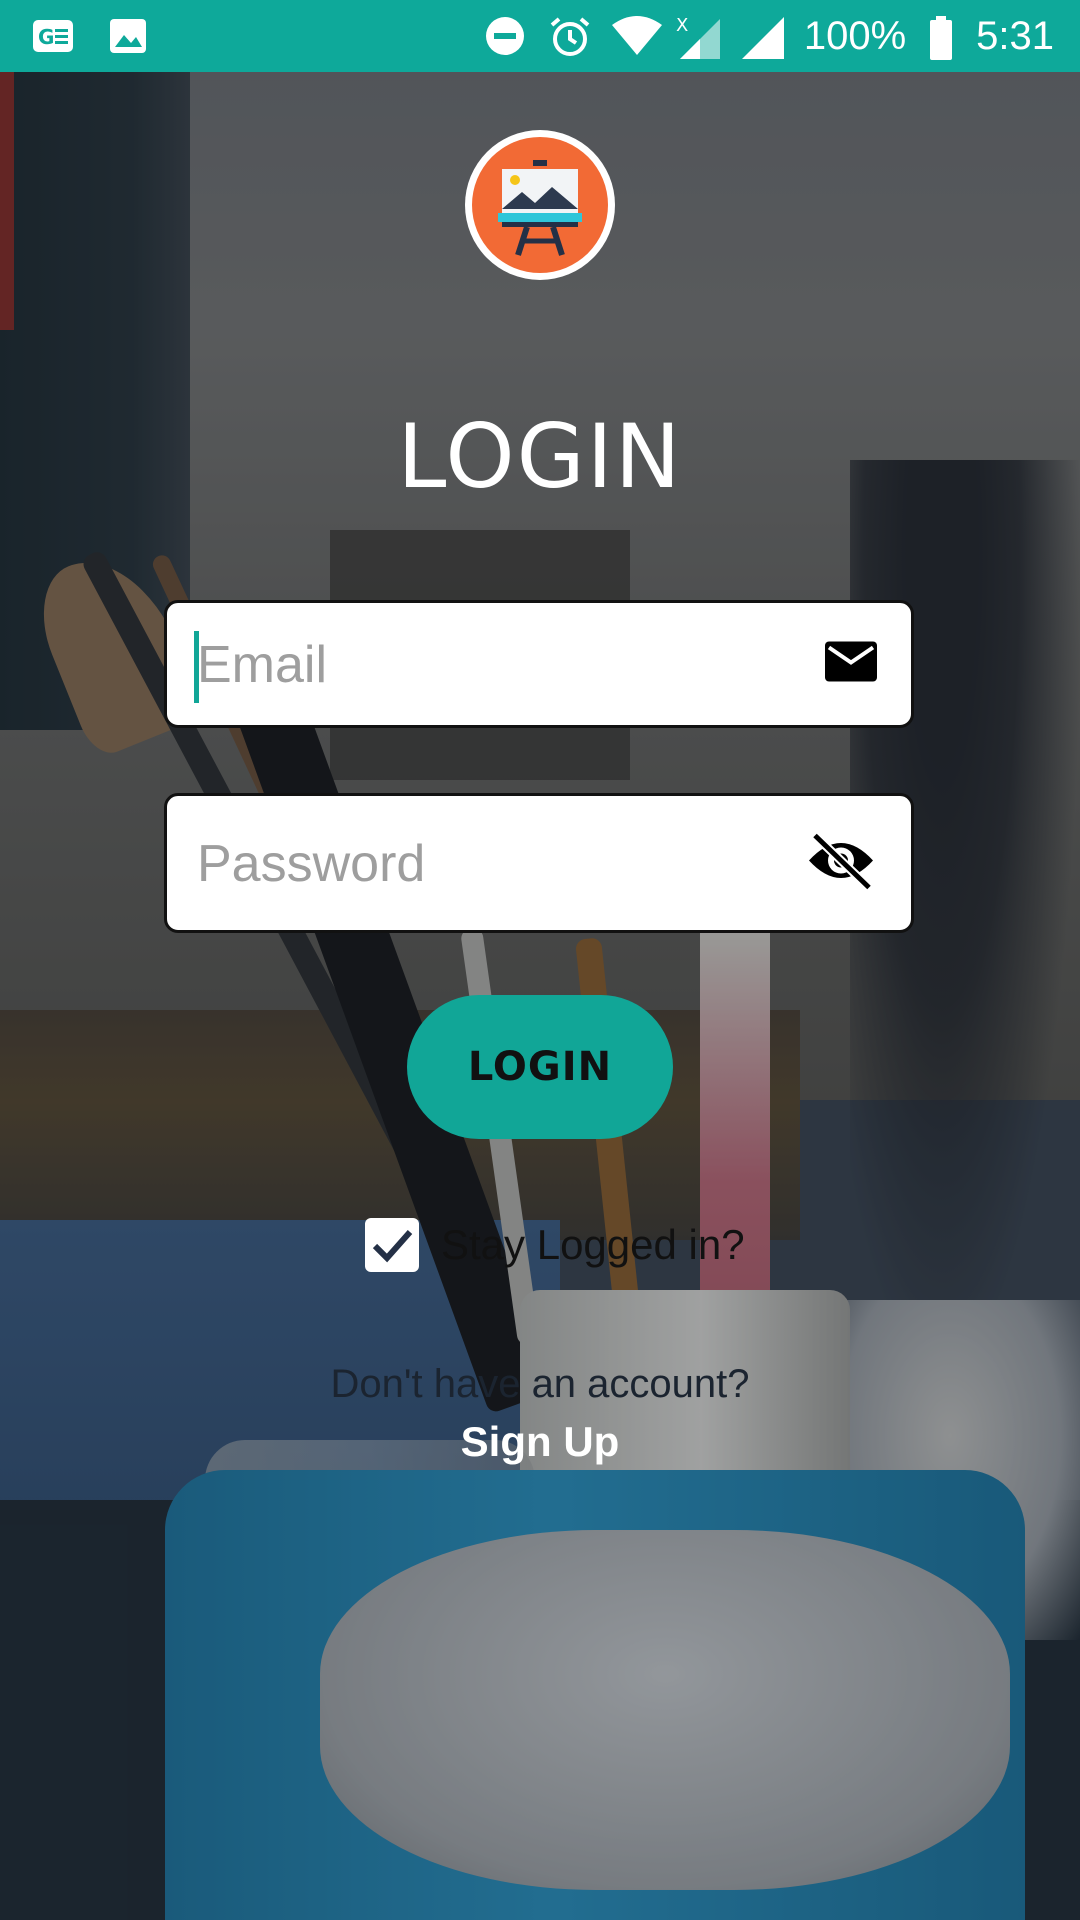 The height and width of the screenshot is (1920, 1080). What do you see at coordinates (851, 664) in the screenshot?
I see `mail-icon` at bounding box center [851, 664].